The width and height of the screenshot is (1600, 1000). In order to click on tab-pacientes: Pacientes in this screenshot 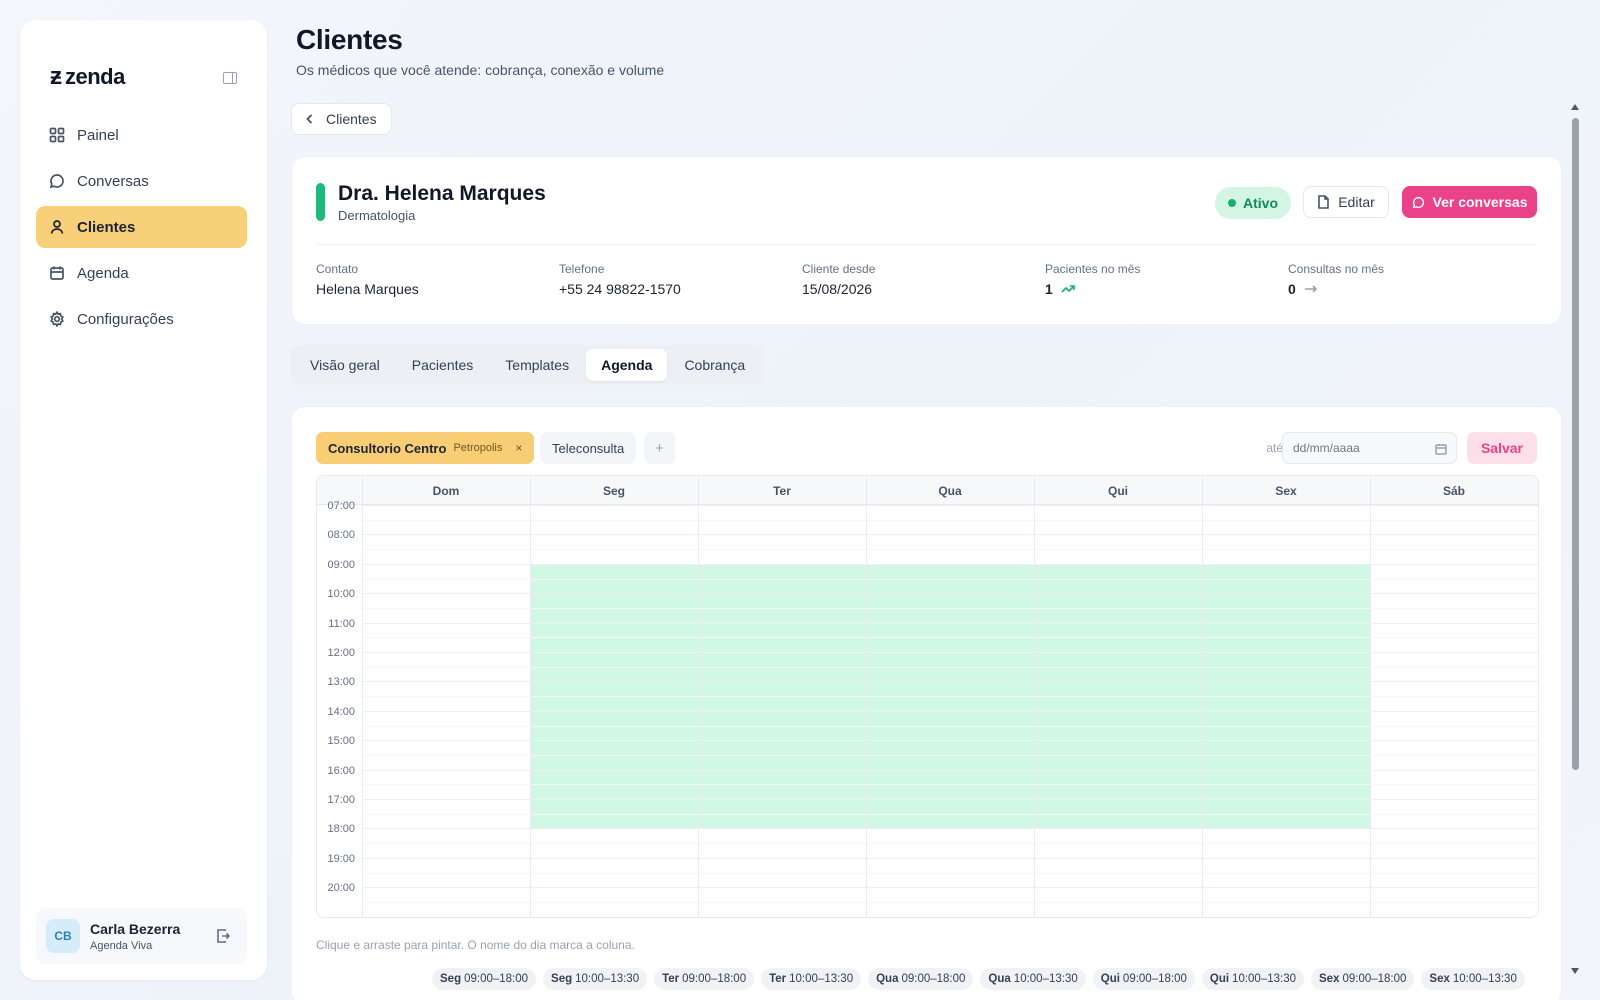, I will do `click(442, 365)`.